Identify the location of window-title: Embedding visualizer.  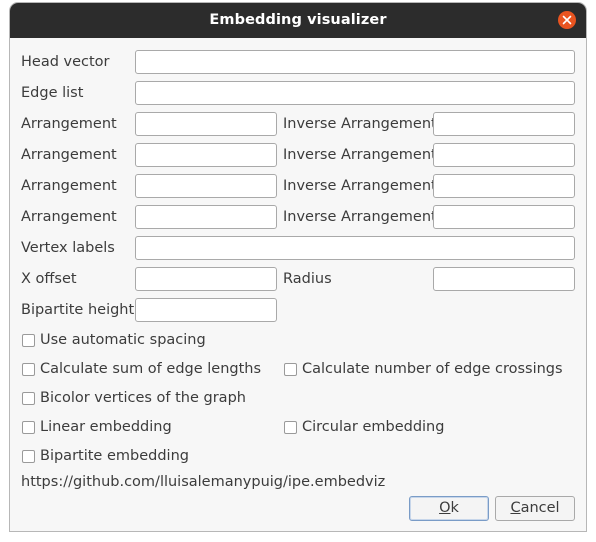
(298, 20).